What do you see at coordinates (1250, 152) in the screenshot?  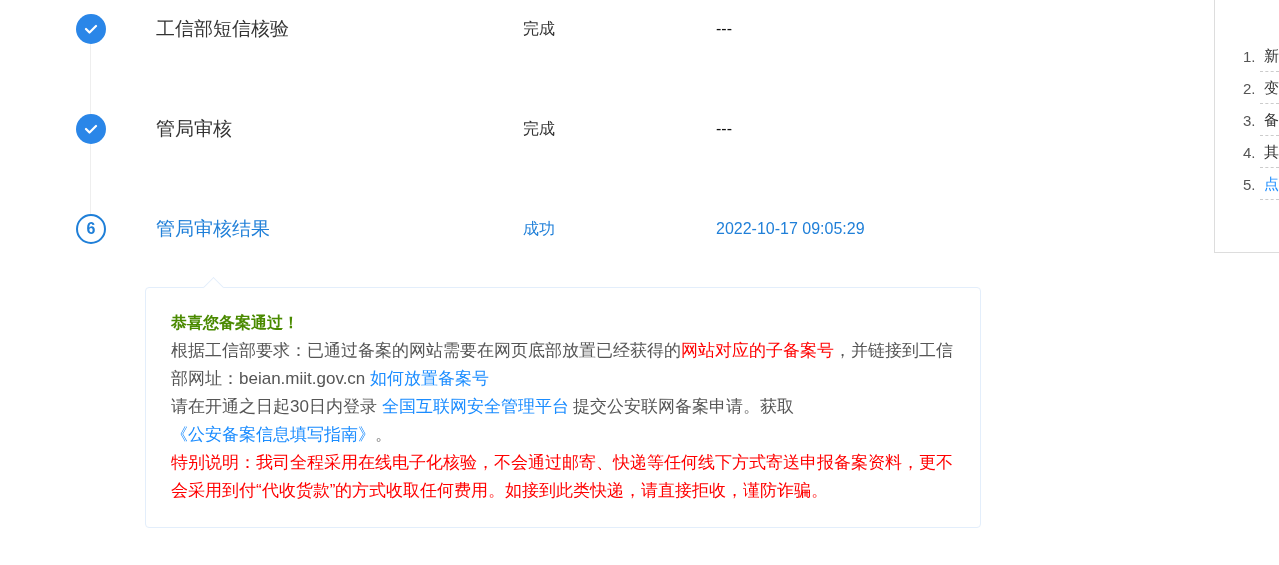 I see `list-number: 4.` at bounding box center [1250, 152].